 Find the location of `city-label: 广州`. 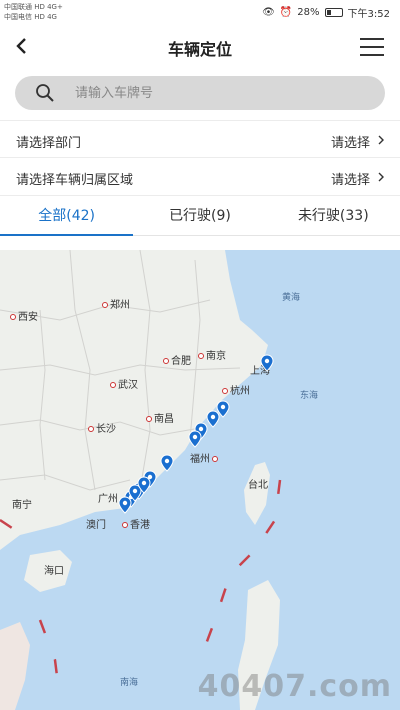

city-label: 广州 is located at coordinates (108, 499).